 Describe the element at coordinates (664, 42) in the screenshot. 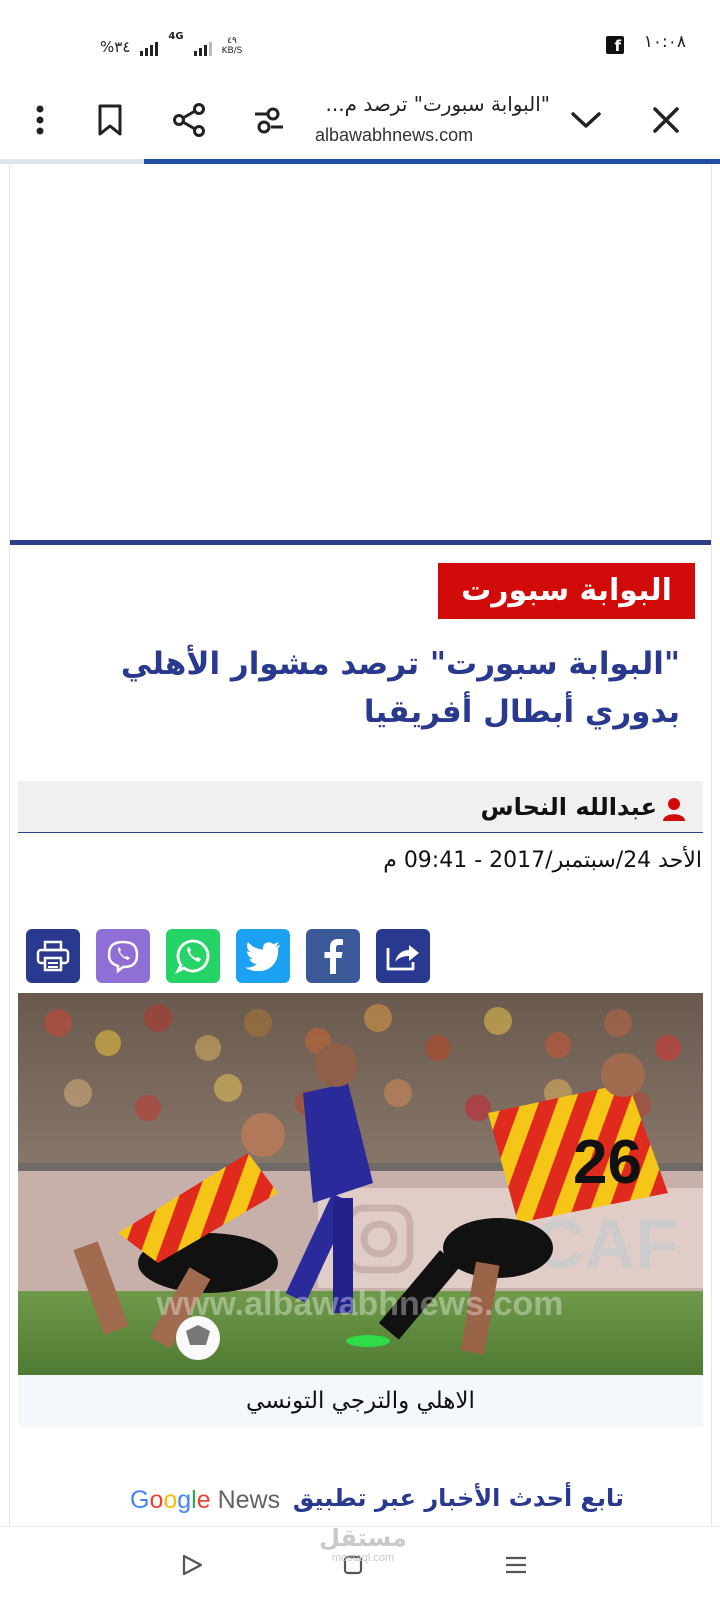

I see `status-time: ١٠:٠٨` at that location.